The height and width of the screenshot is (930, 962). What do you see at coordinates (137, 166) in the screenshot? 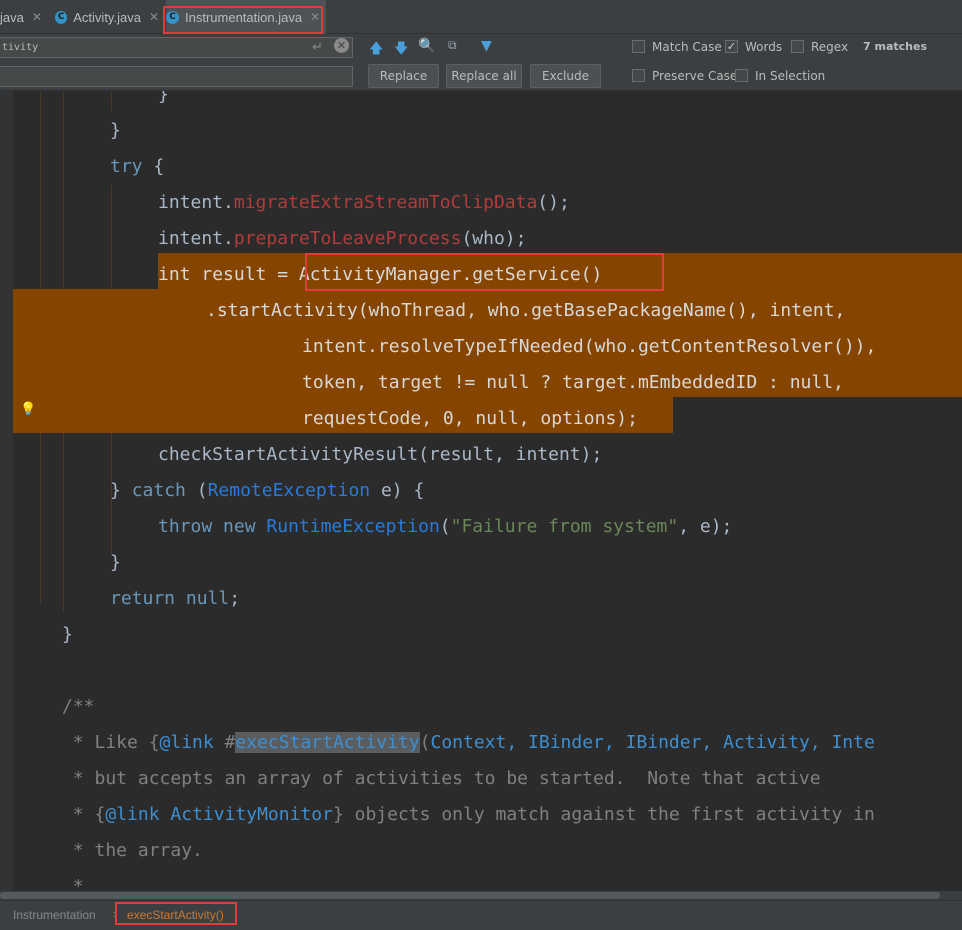
I see `code-line: try {` at bounding box center [137, 166].